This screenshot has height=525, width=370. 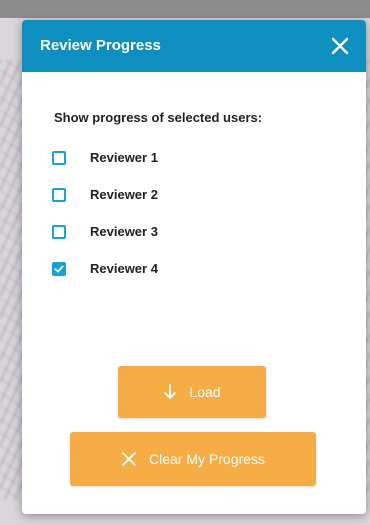 I want to click on reviewer-option-1: Reviewer 1, so click(x=105, y=157).